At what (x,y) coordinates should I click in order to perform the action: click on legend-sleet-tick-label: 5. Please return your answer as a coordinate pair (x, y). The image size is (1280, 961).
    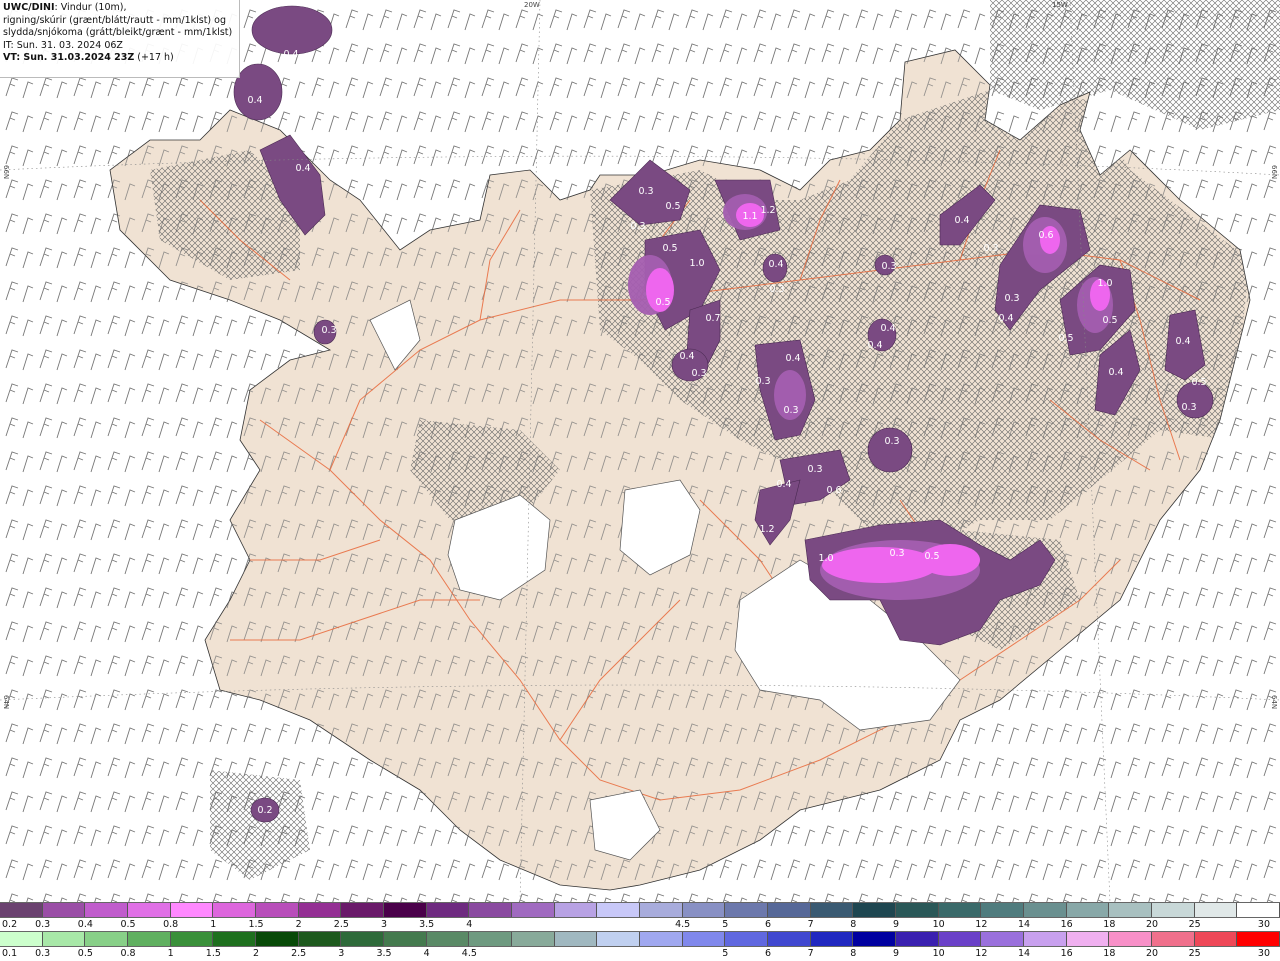
    Looking at the image, I should click on (725, 924).